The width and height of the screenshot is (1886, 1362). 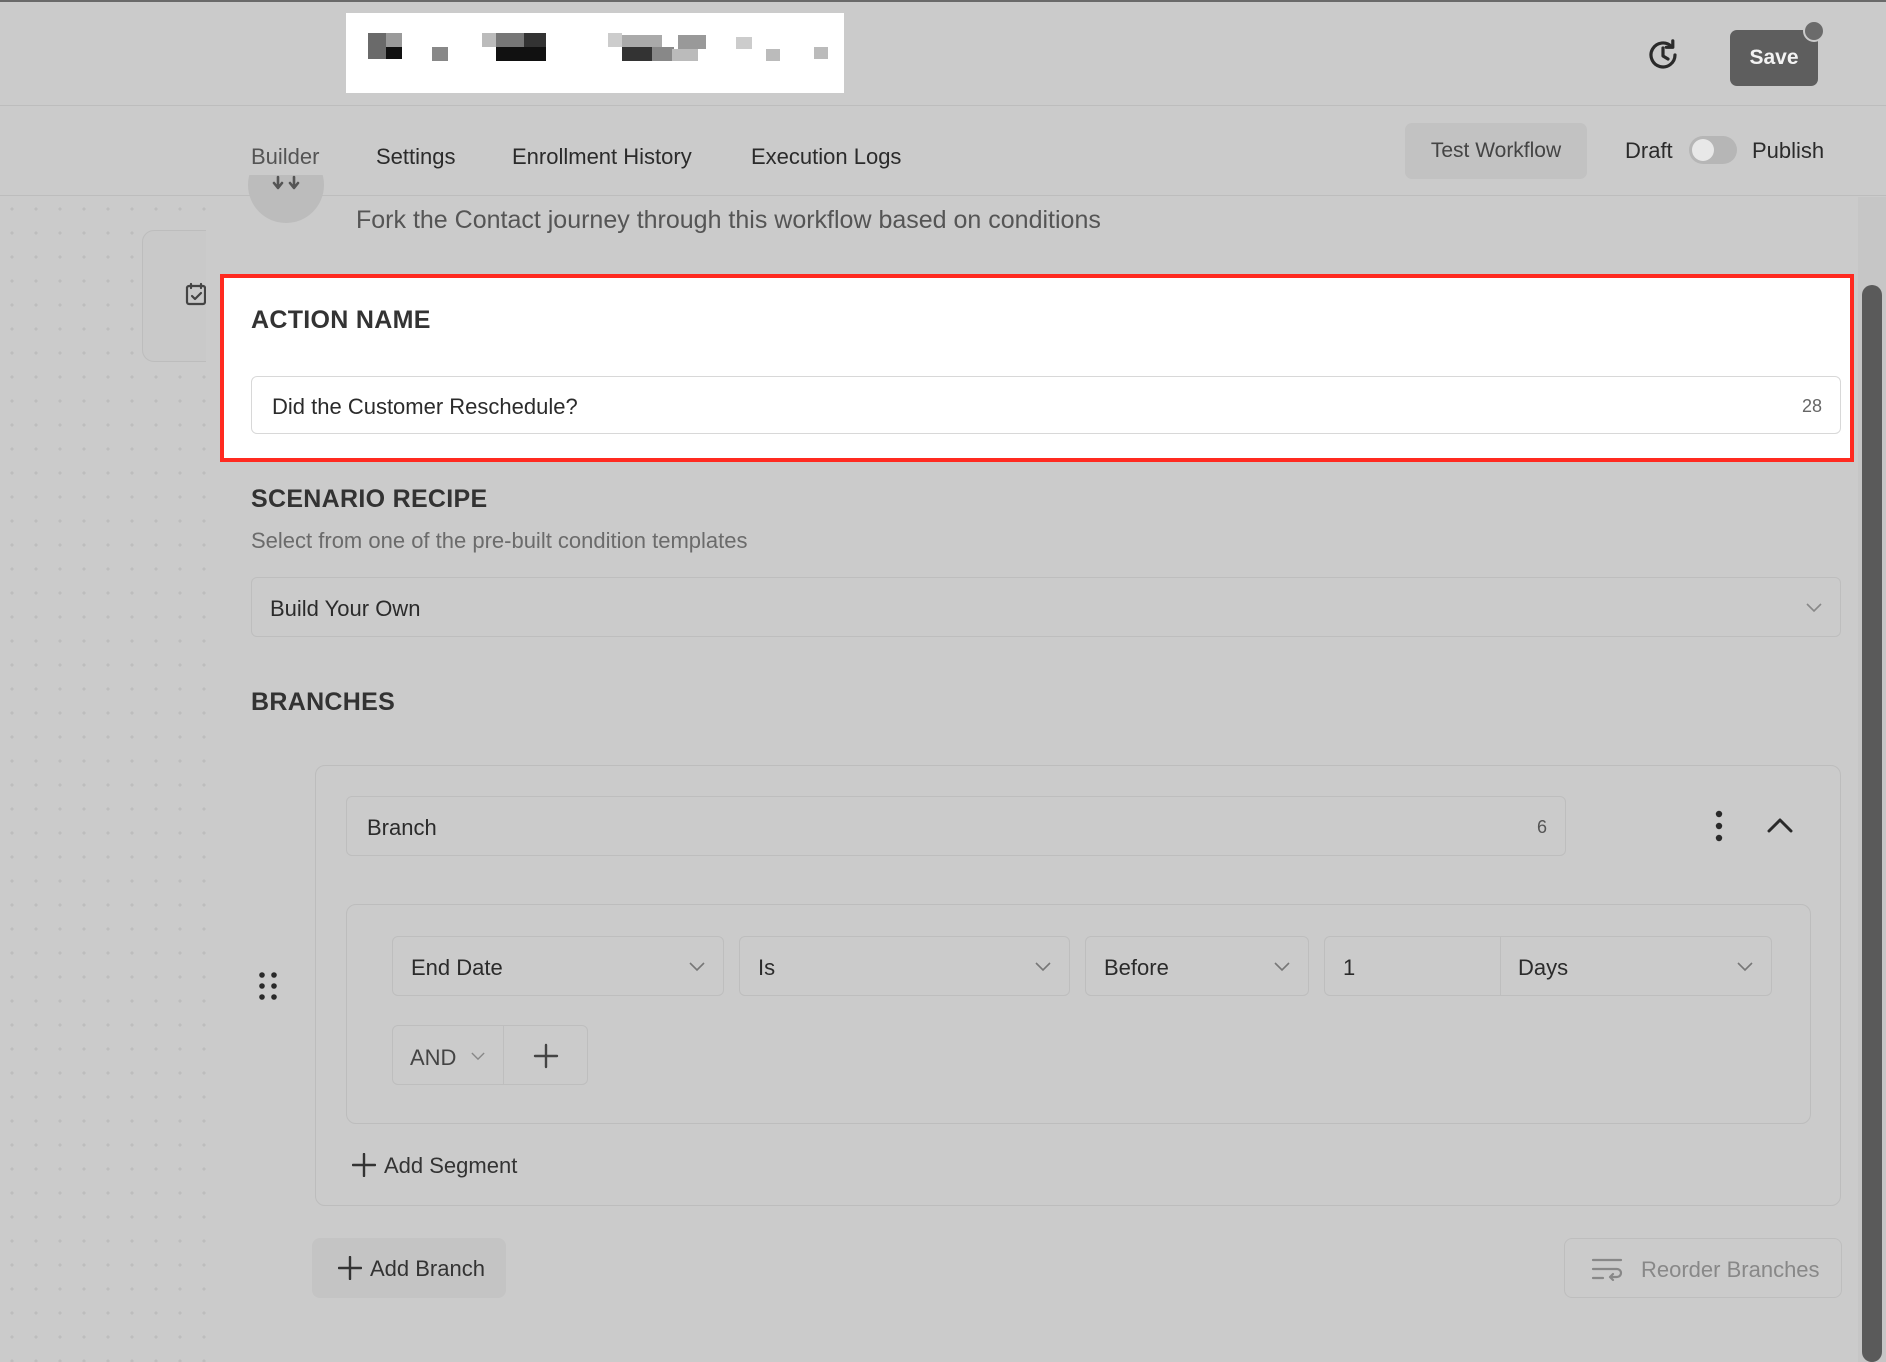 What do you see at coordinates (558, 966) in the screenshot?
I see `condition-field-select: End Date` at bounding box center [558, 966].